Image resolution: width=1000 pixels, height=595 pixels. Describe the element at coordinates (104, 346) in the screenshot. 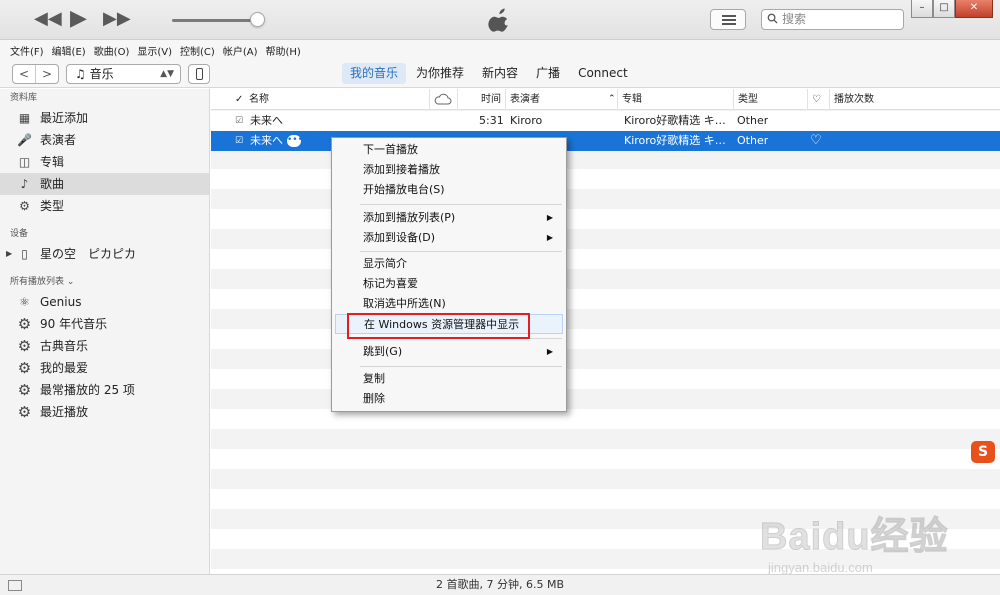

I see `sidebar-item-classical: ⚙ 古典音乐` at that location.